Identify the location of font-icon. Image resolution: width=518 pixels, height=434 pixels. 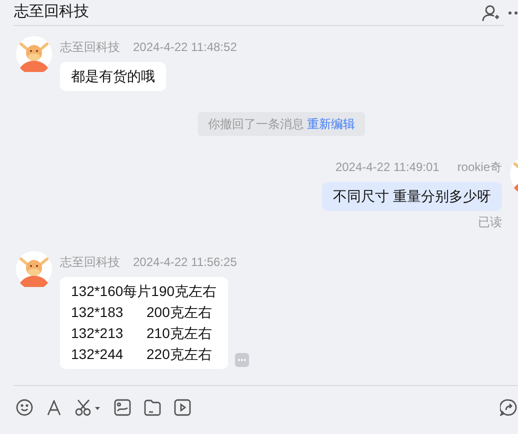
(54, 408).